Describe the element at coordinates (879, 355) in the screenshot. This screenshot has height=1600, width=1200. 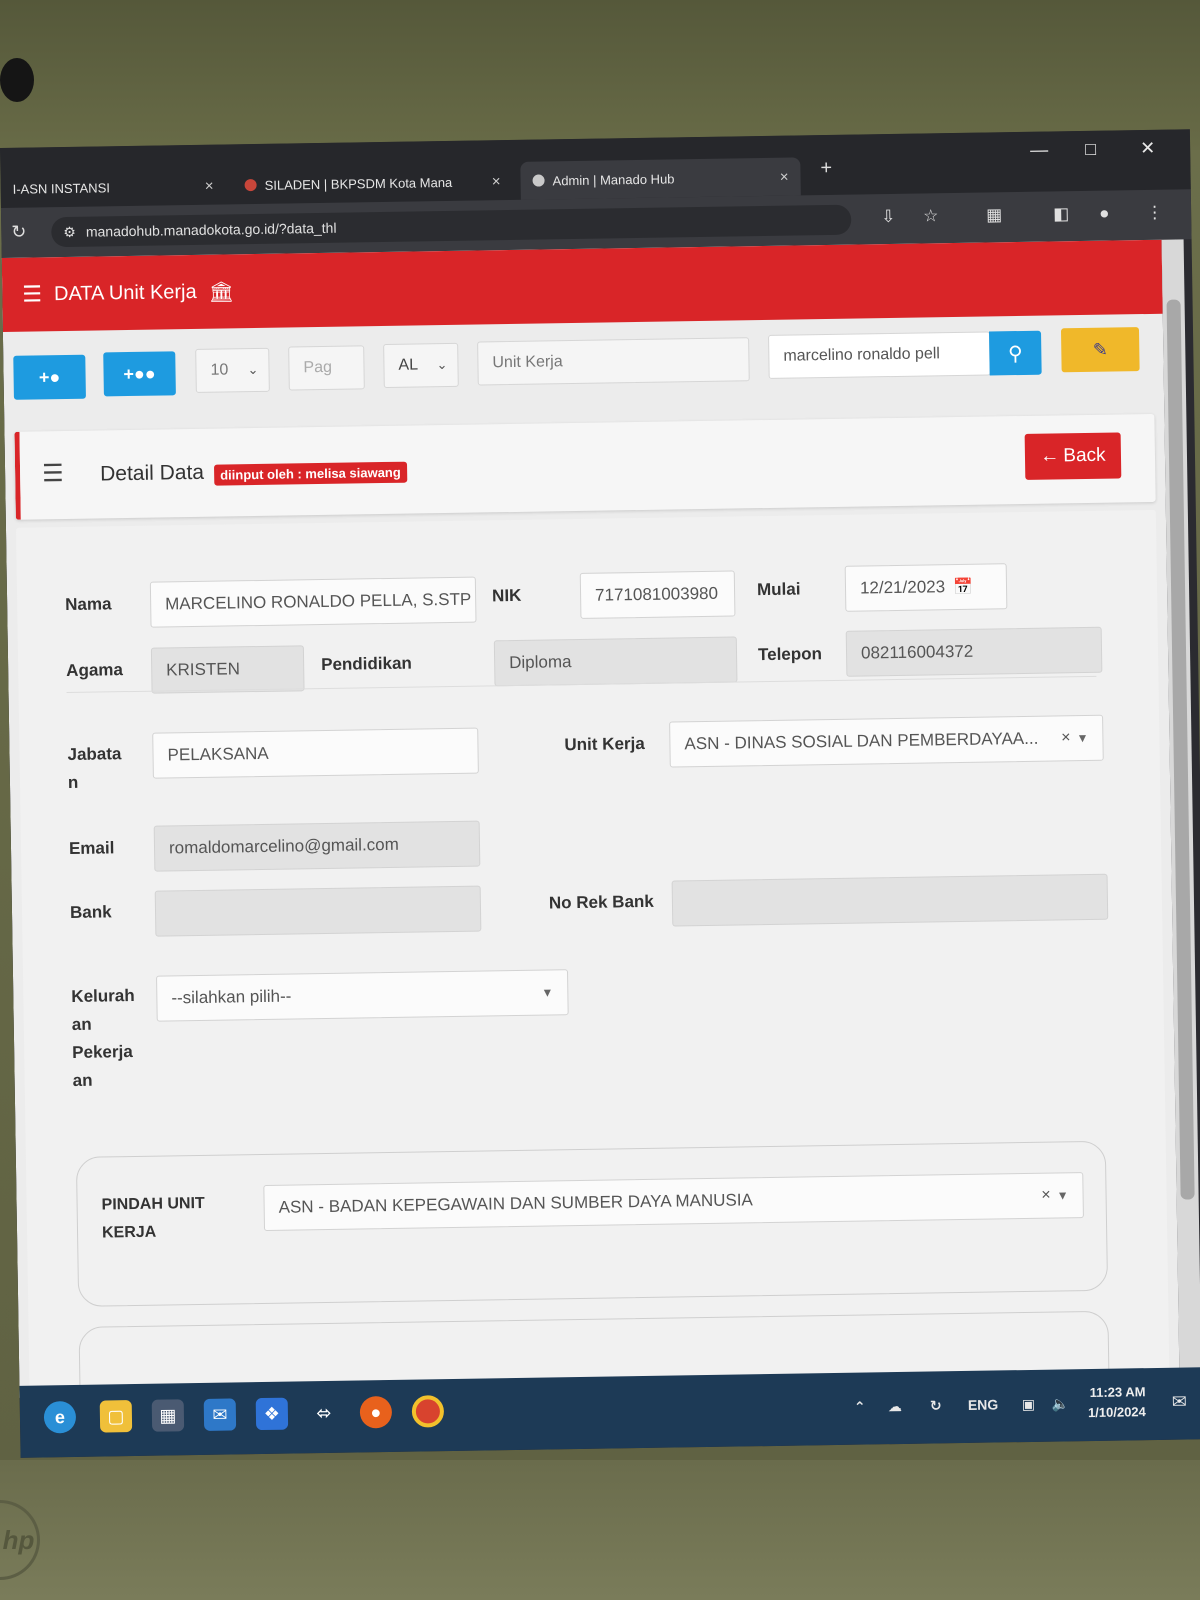
I see `search-input: marcelino ronaldo pell` at that location.